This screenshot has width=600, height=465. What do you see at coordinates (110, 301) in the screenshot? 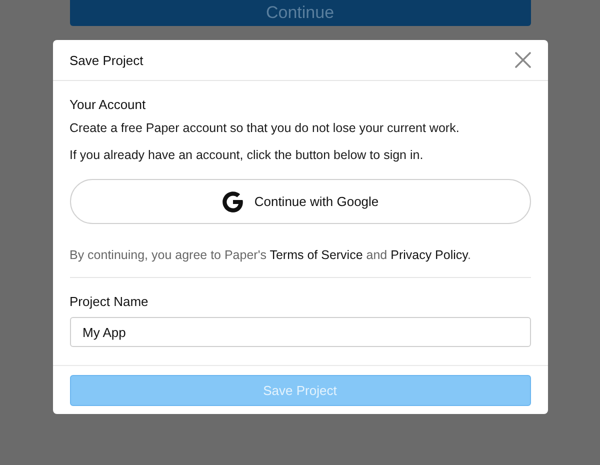
I see `field-label: Project Name` at bounding box center [110, 301].